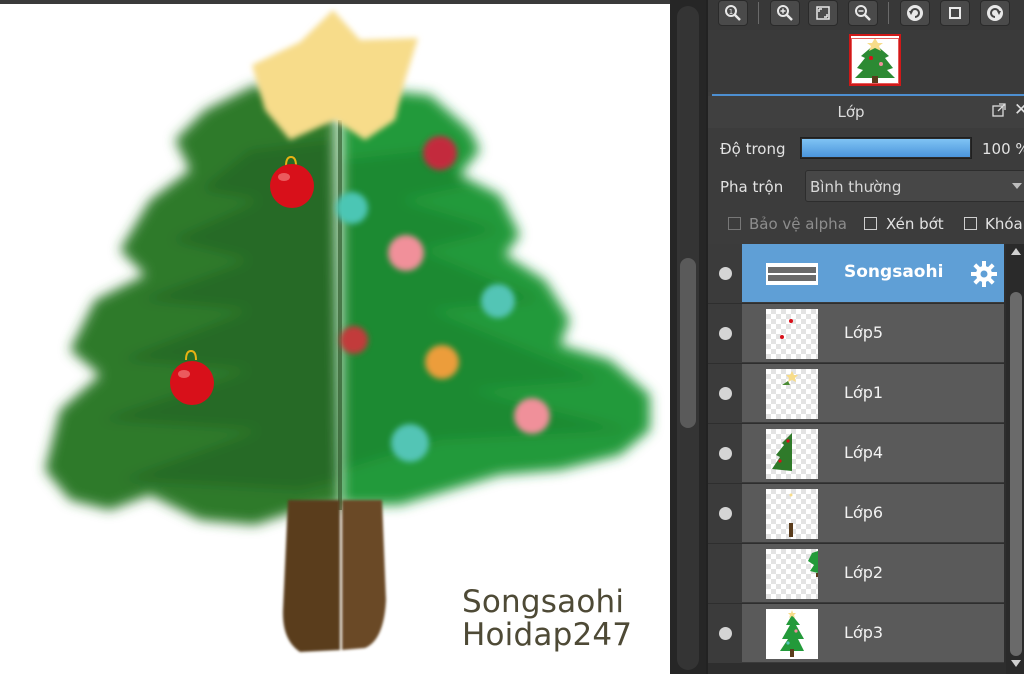 This screenshot has width=1024, height=674. I want to click on zoom-actual-icon: 1, so click(733, 13).